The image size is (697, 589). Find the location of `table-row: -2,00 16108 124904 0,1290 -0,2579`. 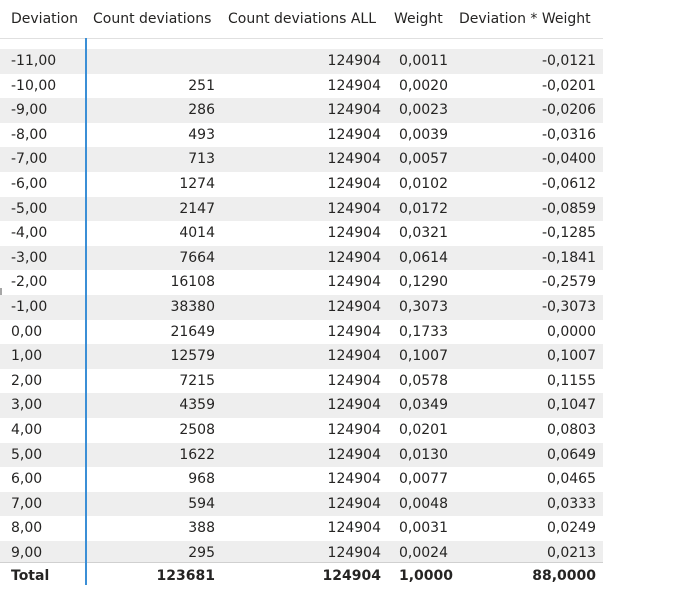

table-row: -2,00 16108 124904 0,1290 -0,2579 is located at coordinates (301, 282).